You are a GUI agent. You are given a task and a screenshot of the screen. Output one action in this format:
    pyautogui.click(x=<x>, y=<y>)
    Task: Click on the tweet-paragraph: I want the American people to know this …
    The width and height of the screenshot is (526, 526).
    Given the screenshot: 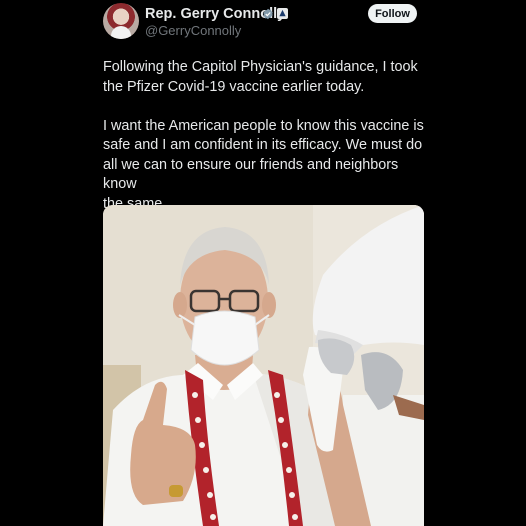 What is the action you would take?
    pyautogui.click(x=263, y=164)
    